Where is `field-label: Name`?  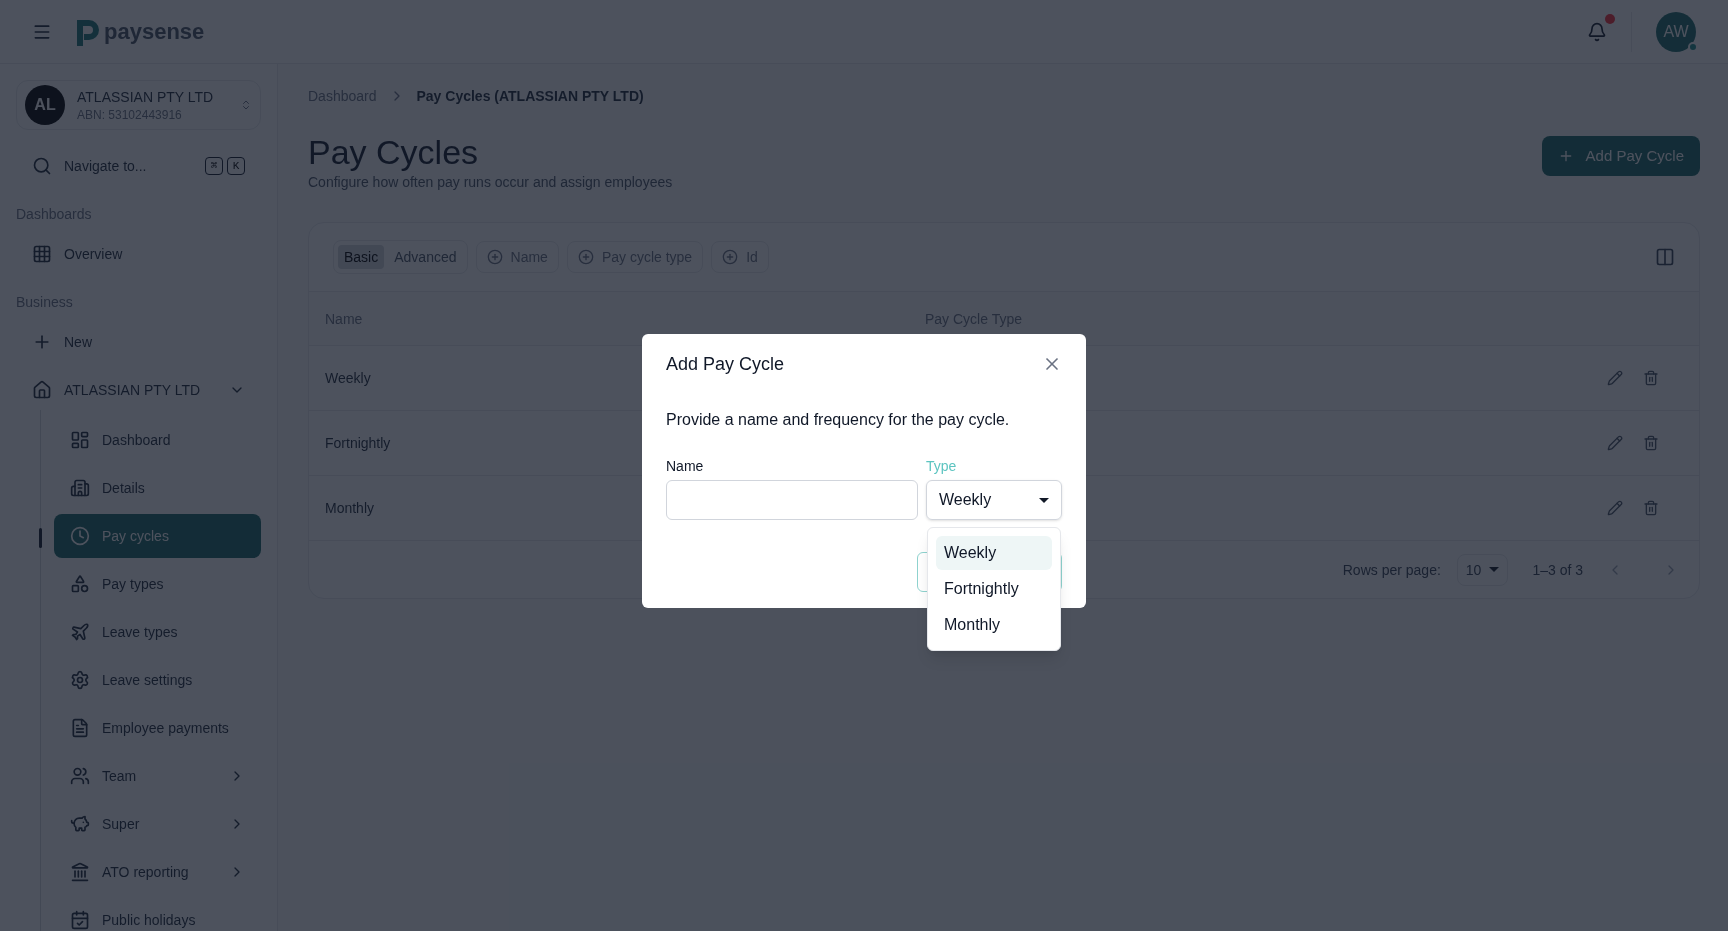 field-label: Name is located at coordinates (685, 466).